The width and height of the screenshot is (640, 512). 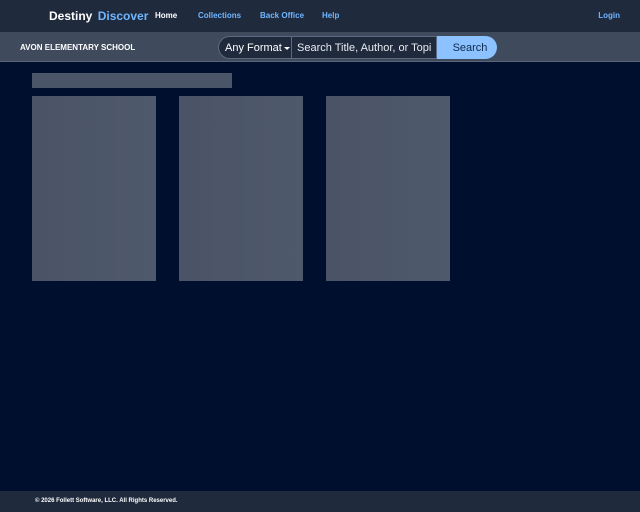 I want to click on loading-title-placeholder, so click(x=132, y=80).